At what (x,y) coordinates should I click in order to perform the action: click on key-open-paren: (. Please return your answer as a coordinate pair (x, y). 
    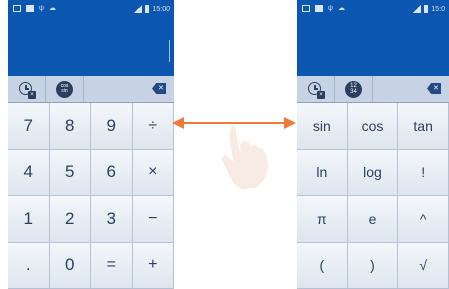
    Looking at the image, I should click on (322, 265).